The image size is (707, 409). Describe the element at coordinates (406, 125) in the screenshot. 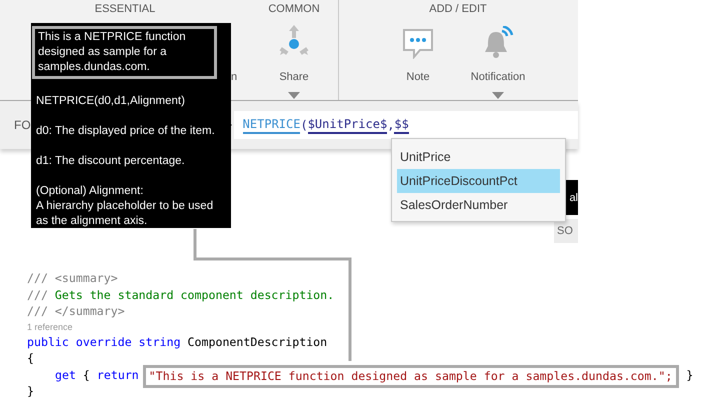

I see `formula-field: NETPRICE($UnitPrice$,$$` at that location.